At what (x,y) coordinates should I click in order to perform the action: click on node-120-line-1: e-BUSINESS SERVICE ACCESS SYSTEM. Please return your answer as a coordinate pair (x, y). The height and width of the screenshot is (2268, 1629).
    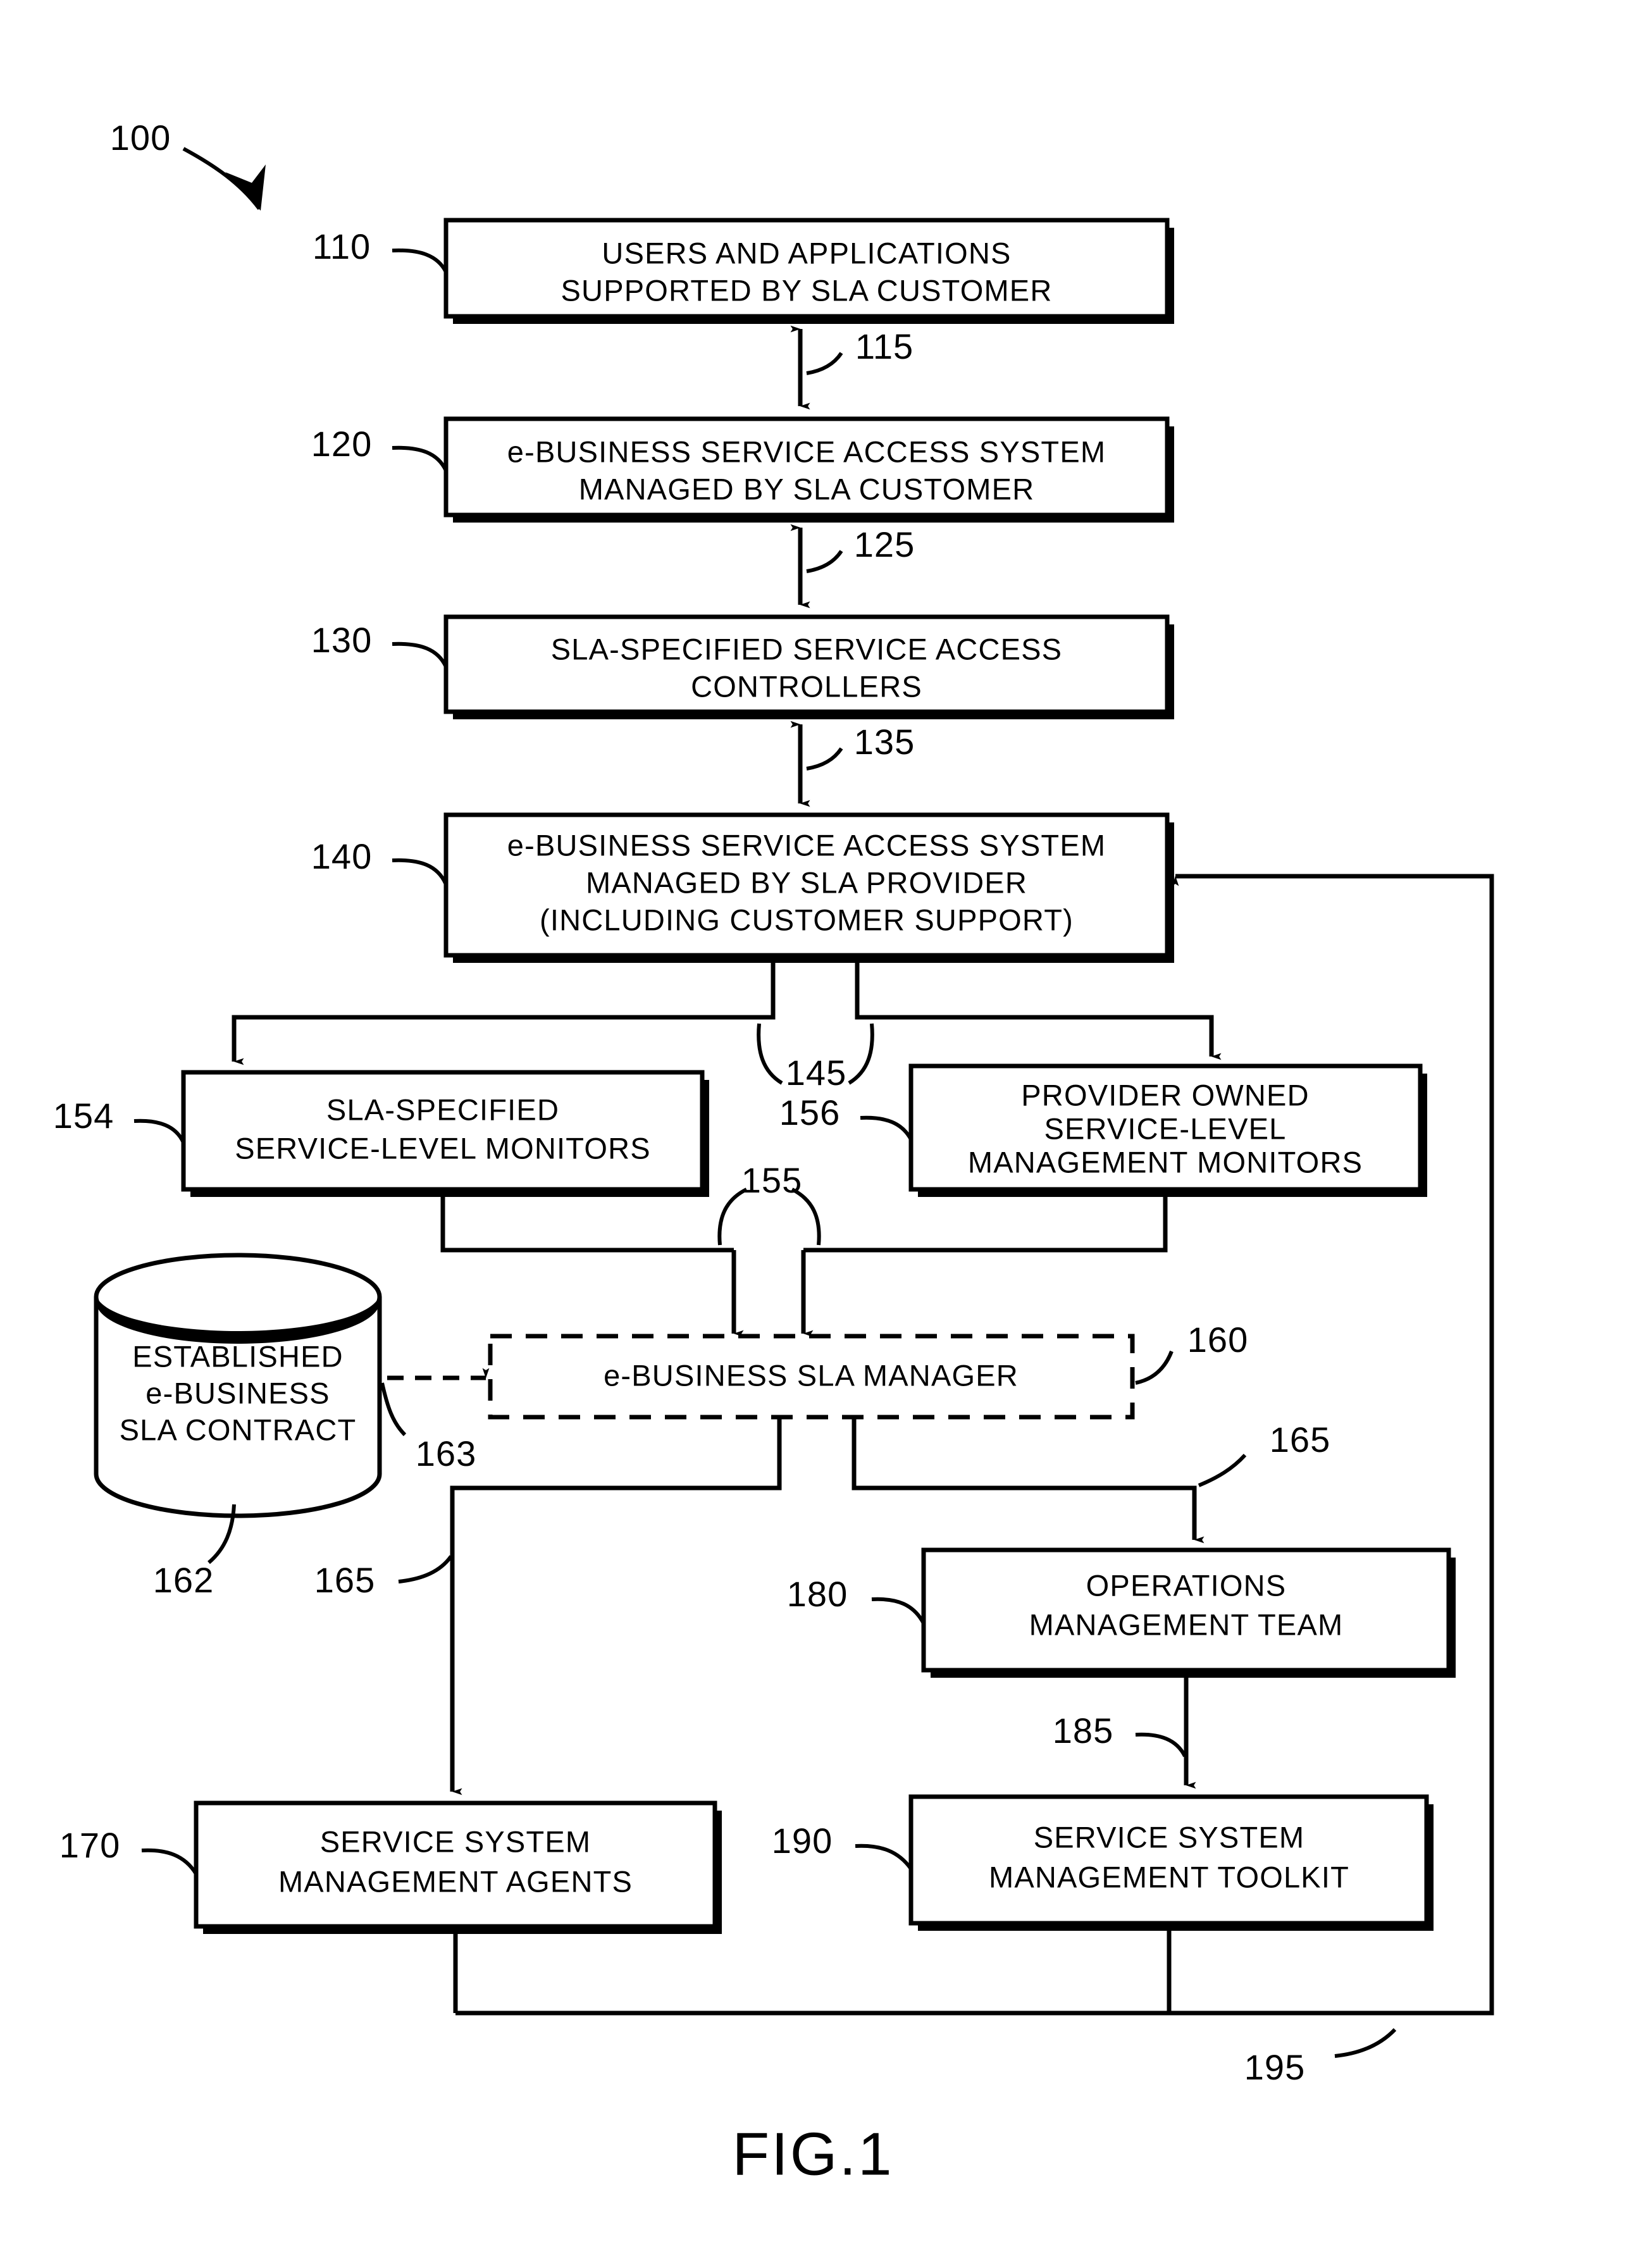
    Looking at the image, I should click on (806, 452).